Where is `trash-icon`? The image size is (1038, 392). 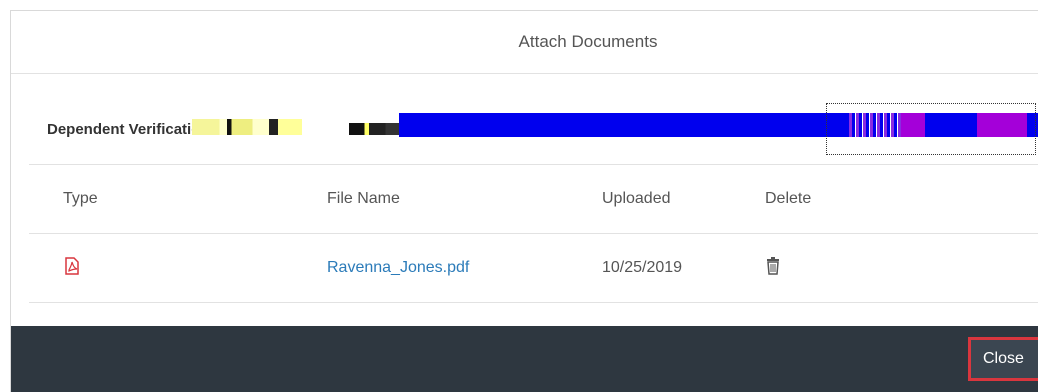 trash-icon is located at coordinates (773, 268).